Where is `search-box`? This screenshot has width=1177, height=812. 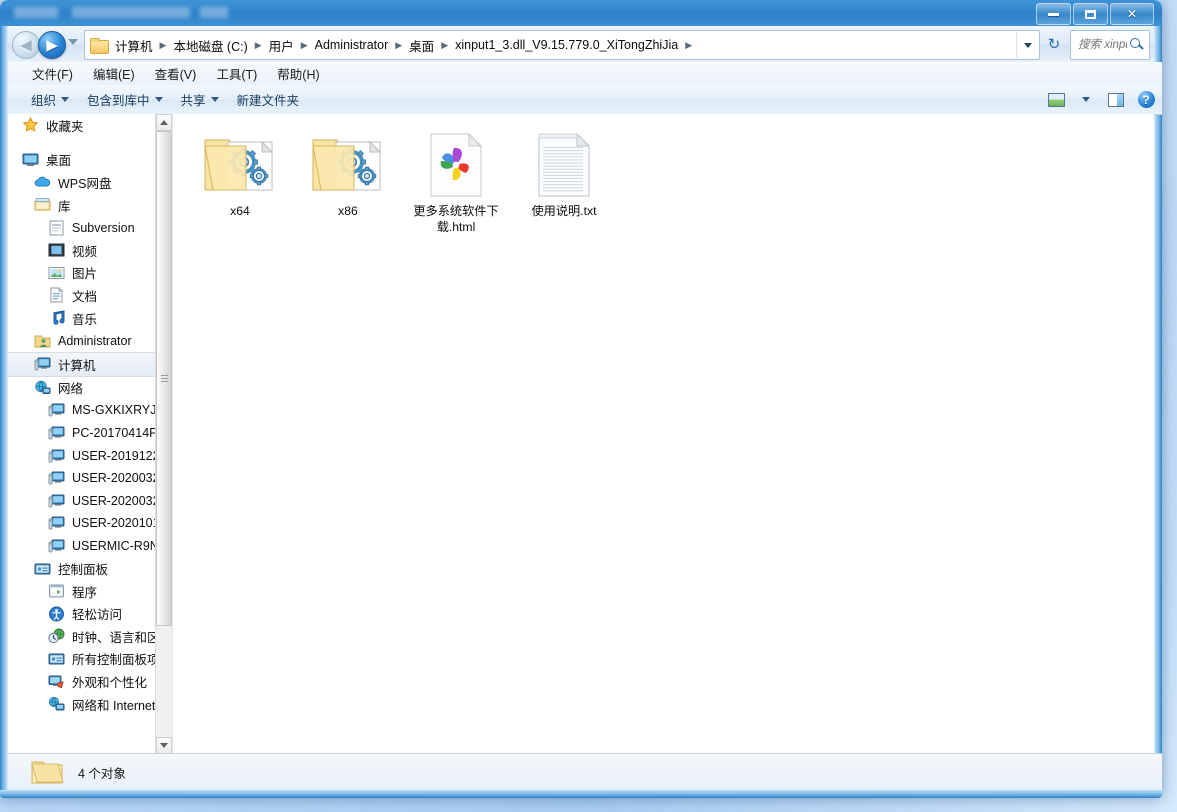 search-box is located at coordinates (1110, 45).